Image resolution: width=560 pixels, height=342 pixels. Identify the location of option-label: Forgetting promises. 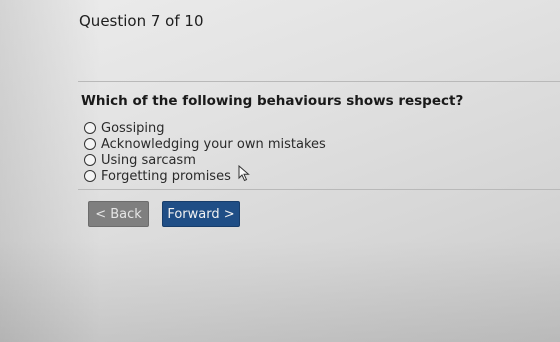
(166, 176).